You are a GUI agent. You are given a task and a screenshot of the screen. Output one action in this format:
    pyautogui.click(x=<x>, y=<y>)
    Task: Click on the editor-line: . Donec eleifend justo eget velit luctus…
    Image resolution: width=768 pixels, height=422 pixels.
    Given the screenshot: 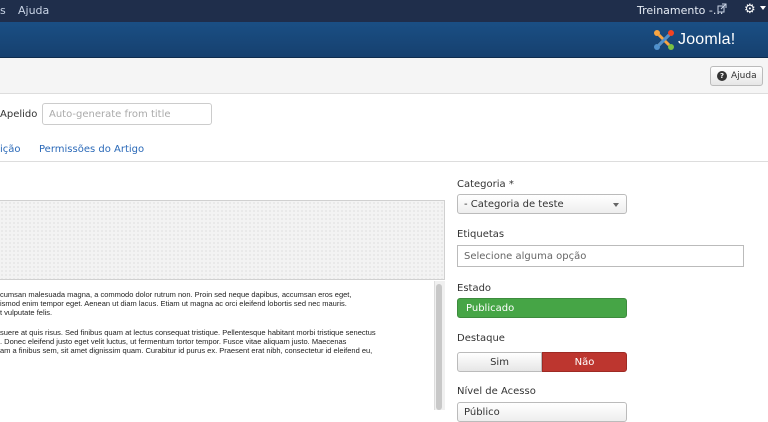 What is the action you would take?
    pyautogui.click(x=173, y=341)
    